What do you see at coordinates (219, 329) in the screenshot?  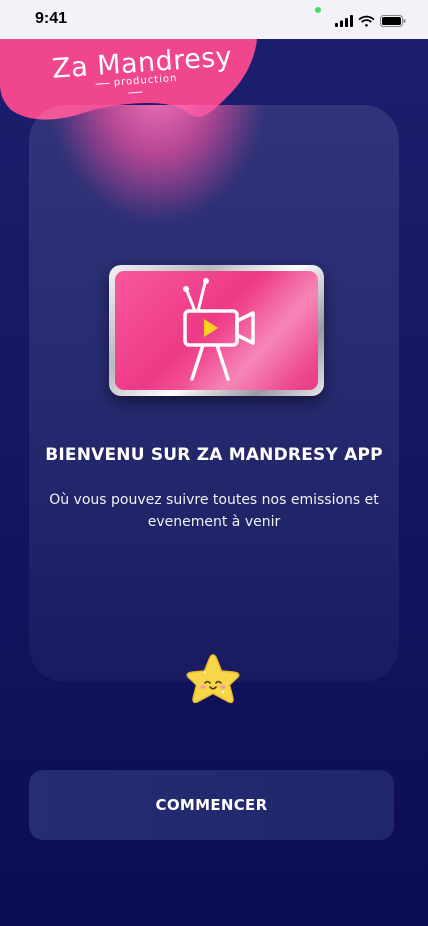 I see `tv-camera-icon` at bounding box center [219, 329].